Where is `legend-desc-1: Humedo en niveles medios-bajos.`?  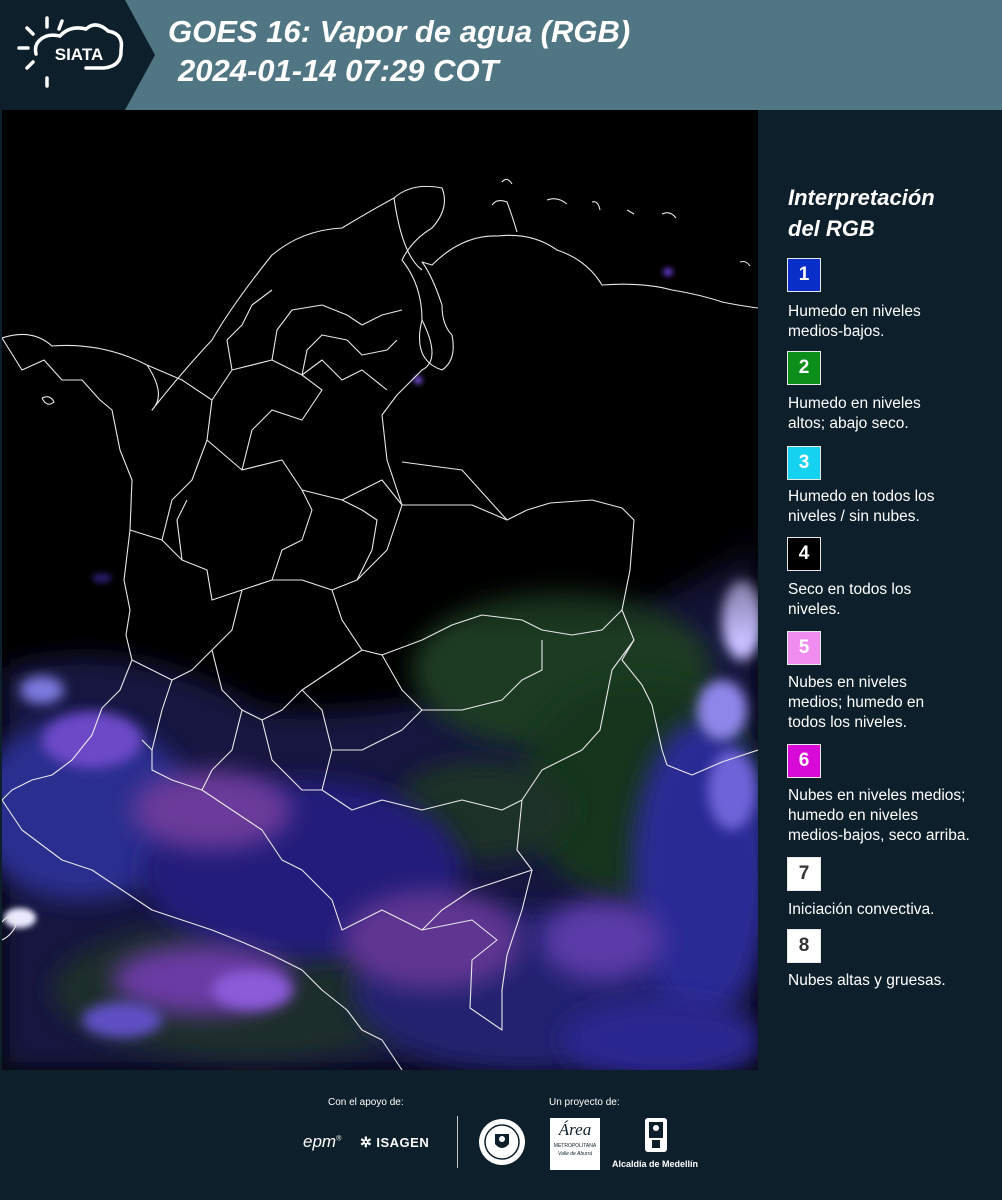
legend-desc-1: Humedo en niveles medios-bajos. is located at coordinates (854, 321).